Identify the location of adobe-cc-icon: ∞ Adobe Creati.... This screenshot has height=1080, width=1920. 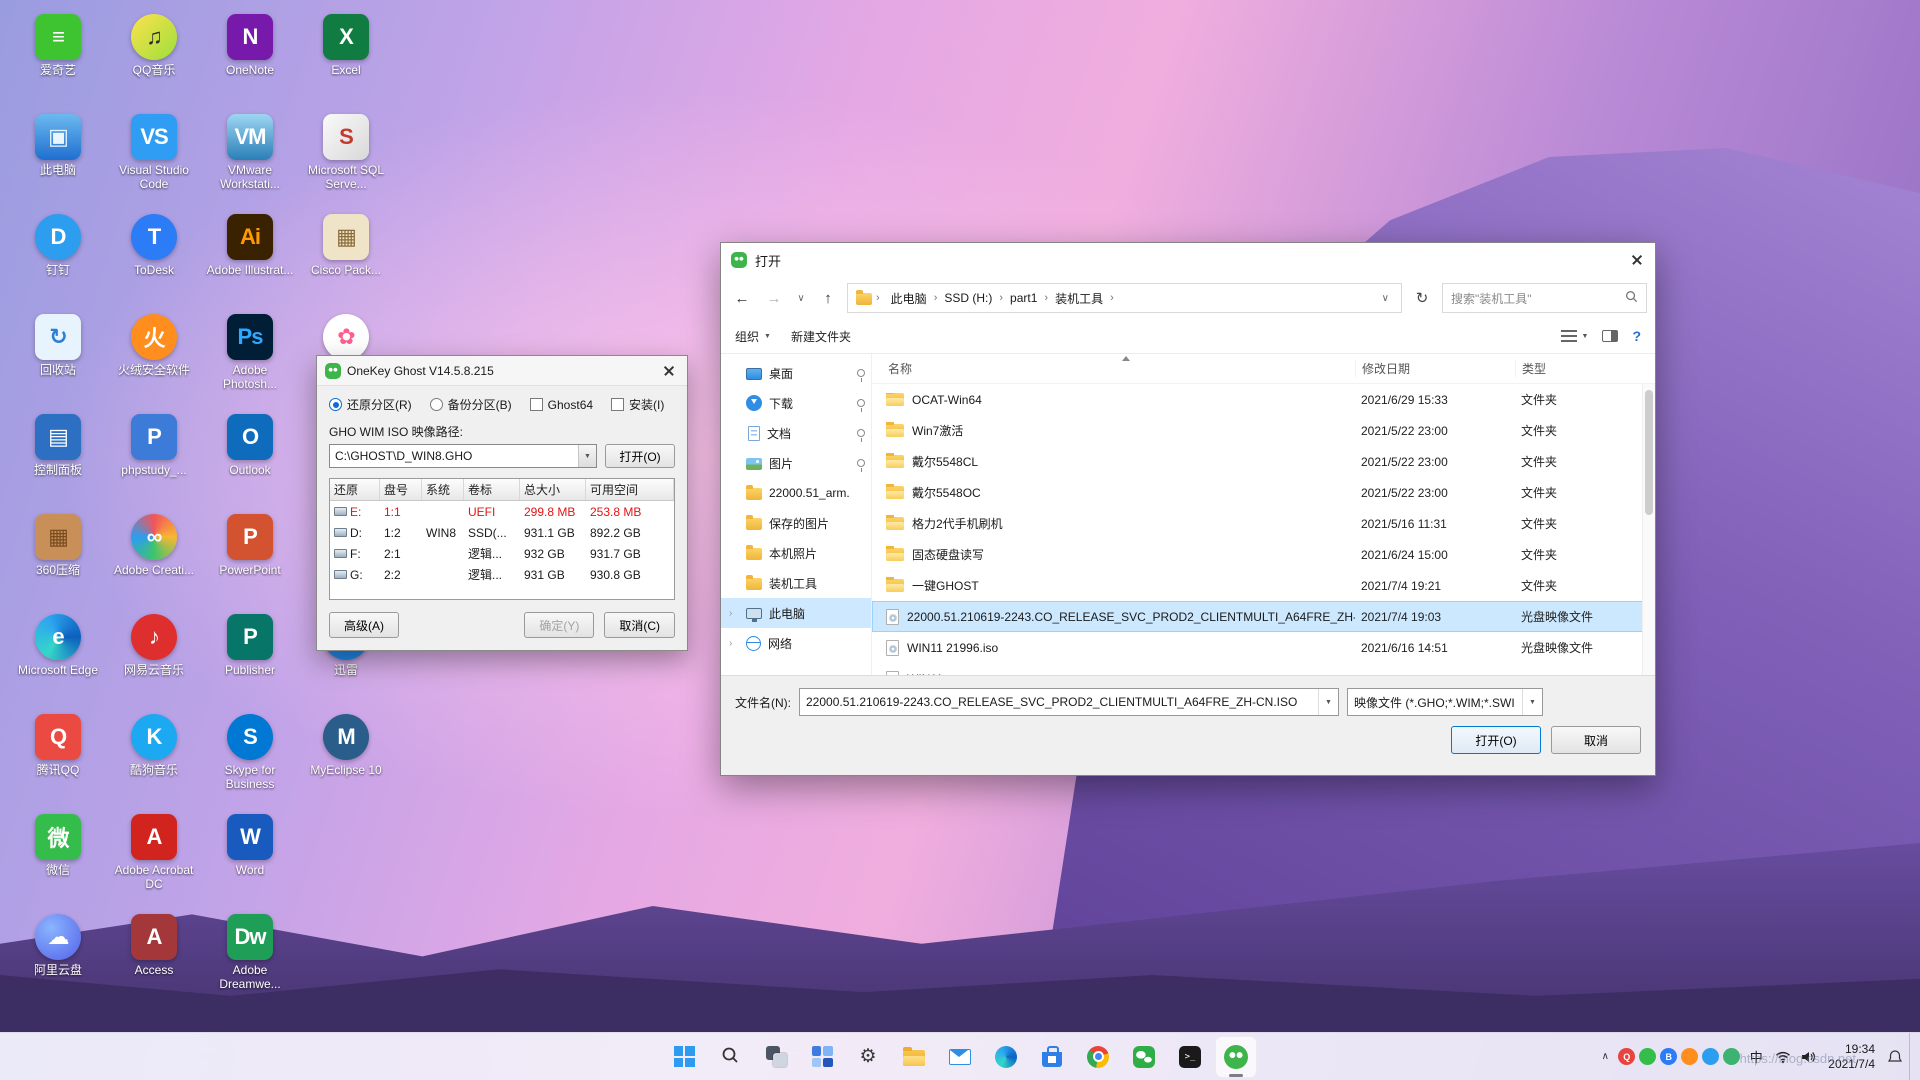
(154, 558).